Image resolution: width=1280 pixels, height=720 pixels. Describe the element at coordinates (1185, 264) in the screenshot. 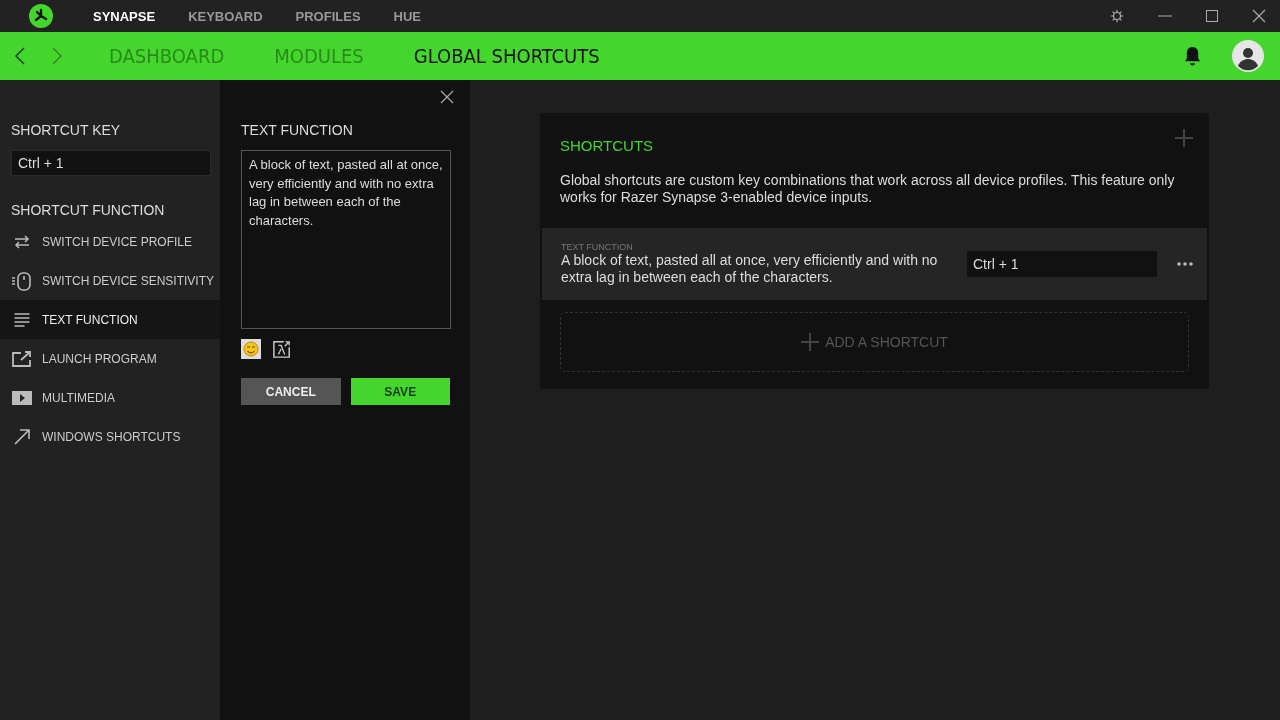

I see `more-icon` at that location.